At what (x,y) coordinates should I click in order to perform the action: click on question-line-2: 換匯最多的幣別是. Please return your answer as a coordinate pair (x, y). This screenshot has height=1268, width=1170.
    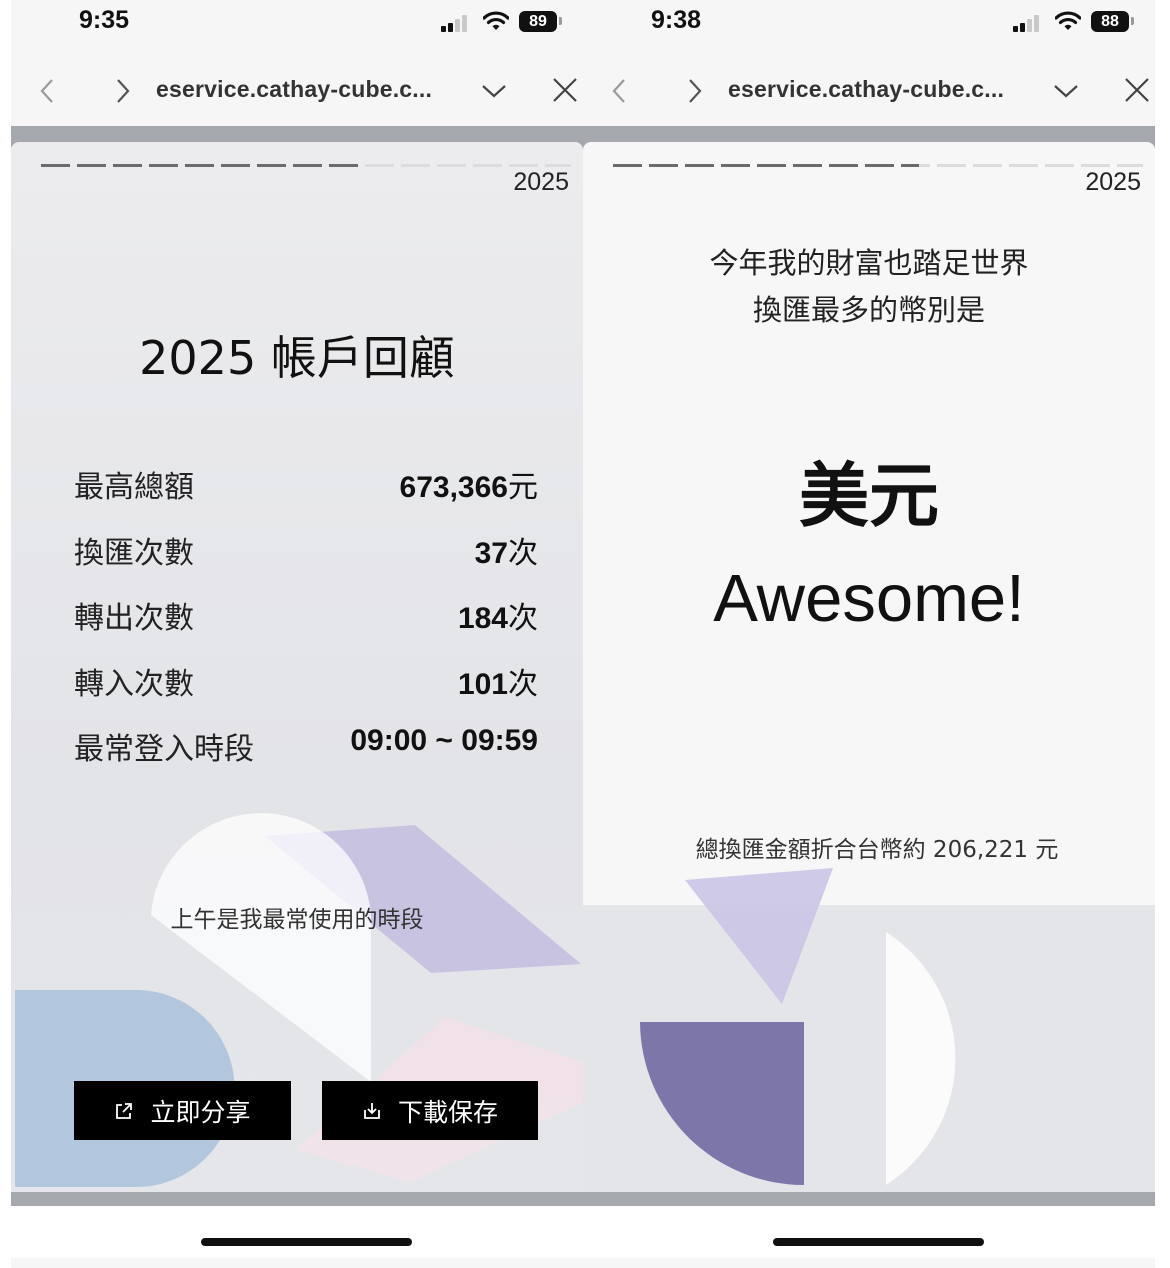
    Looking at the image, I should click on (868, 310).